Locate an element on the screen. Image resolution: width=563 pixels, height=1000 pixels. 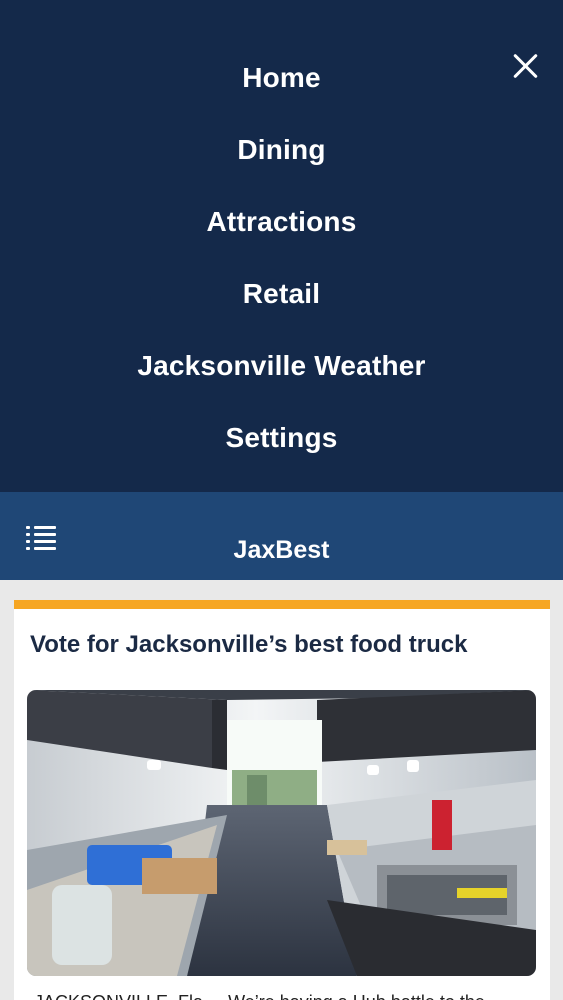
menu-item-settings: Settings is located at coordinates (281, 438).